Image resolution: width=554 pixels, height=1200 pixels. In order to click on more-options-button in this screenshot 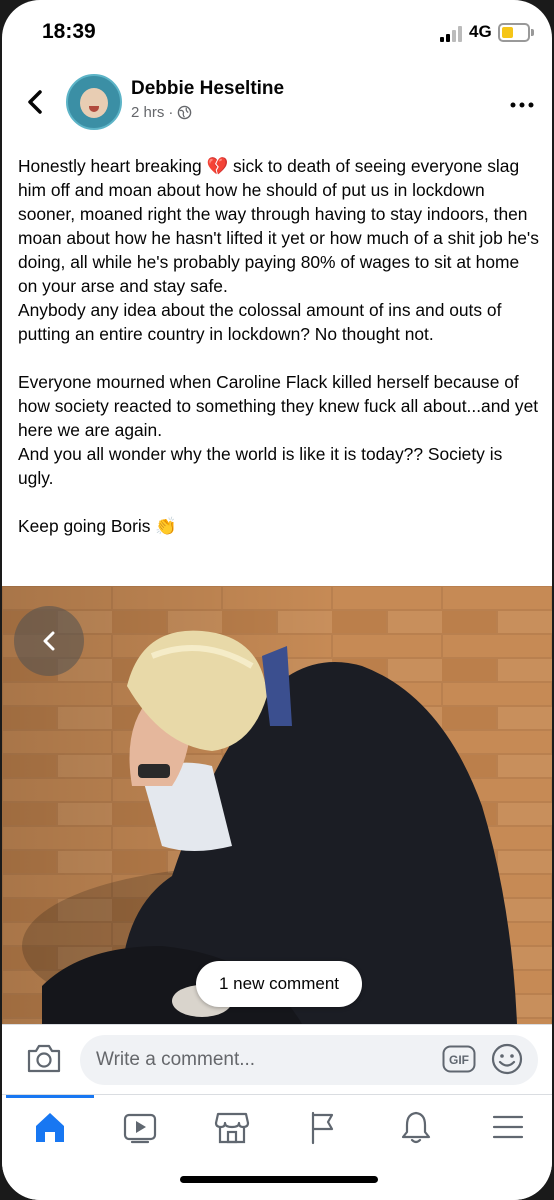, I will do `click(522, 102)`.